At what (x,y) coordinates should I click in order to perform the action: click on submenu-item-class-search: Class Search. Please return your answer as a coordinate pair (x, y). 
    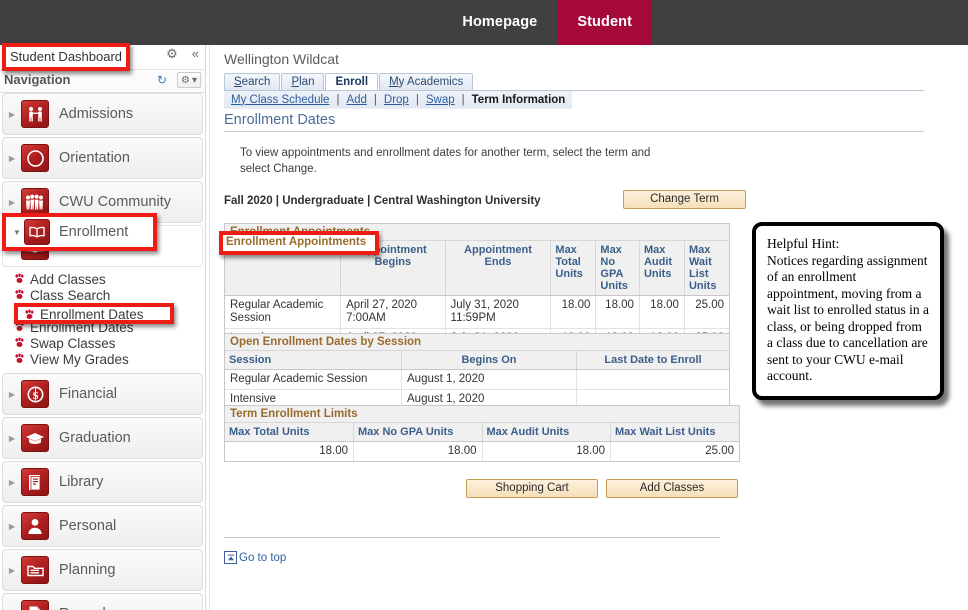
    Looking at the image, I should click on (102, 295).